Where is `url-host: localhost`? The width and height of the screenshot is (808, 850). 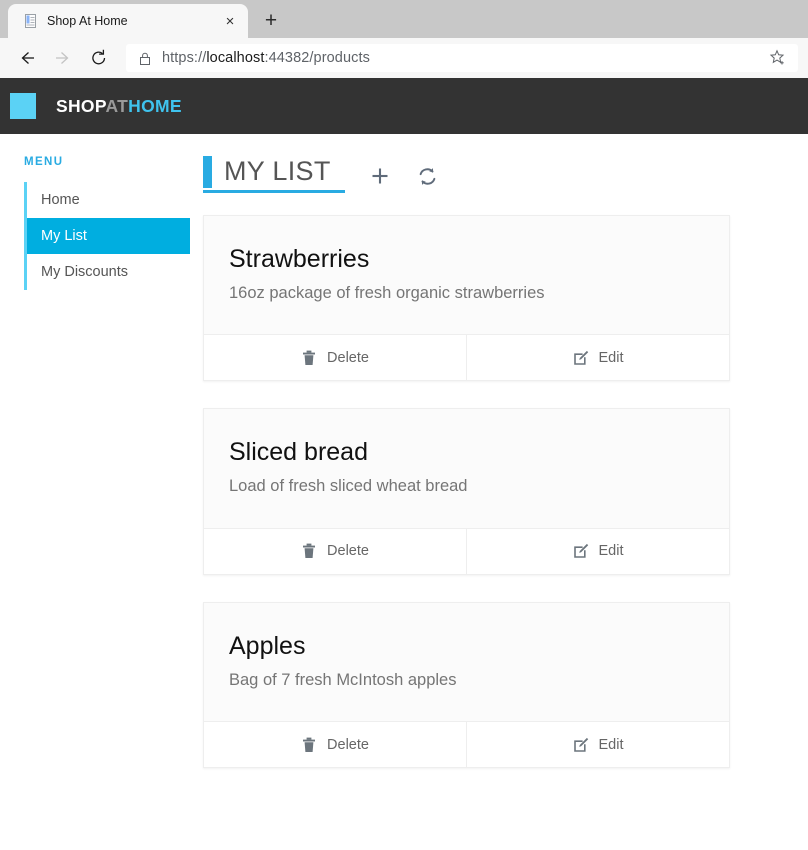 url-host: localhost is located at coordinates (235, 58).